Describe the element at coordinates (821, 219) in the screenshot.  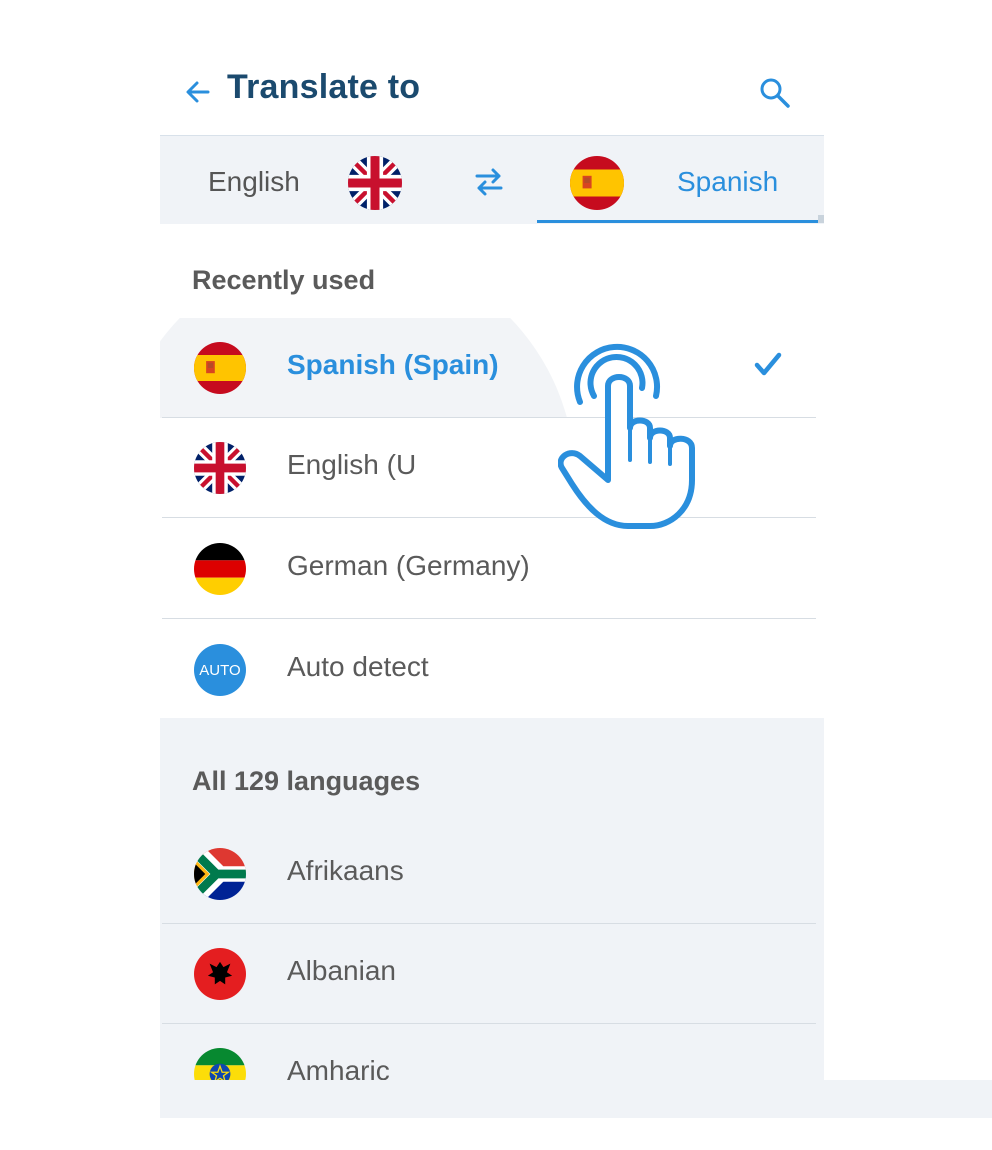
I see `scrollbar-thumb` at that location.